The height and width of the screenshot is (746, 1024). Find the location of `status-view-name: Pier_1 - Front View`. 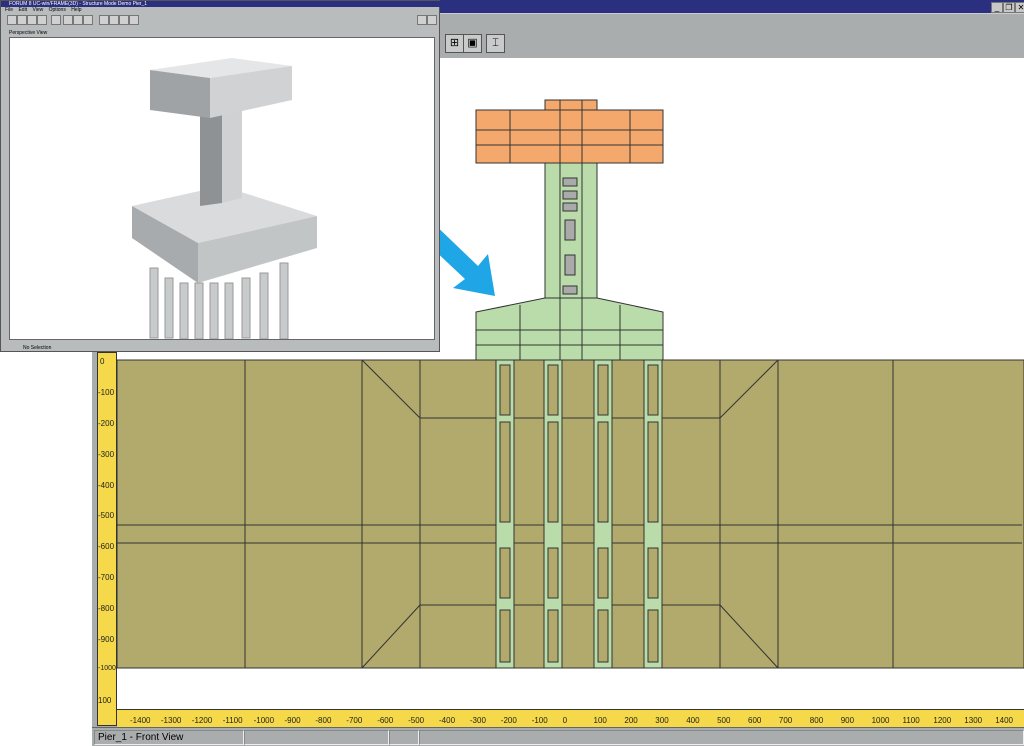

status-view-name: Pier_1 - Front View is located at coordinates (169, 737).